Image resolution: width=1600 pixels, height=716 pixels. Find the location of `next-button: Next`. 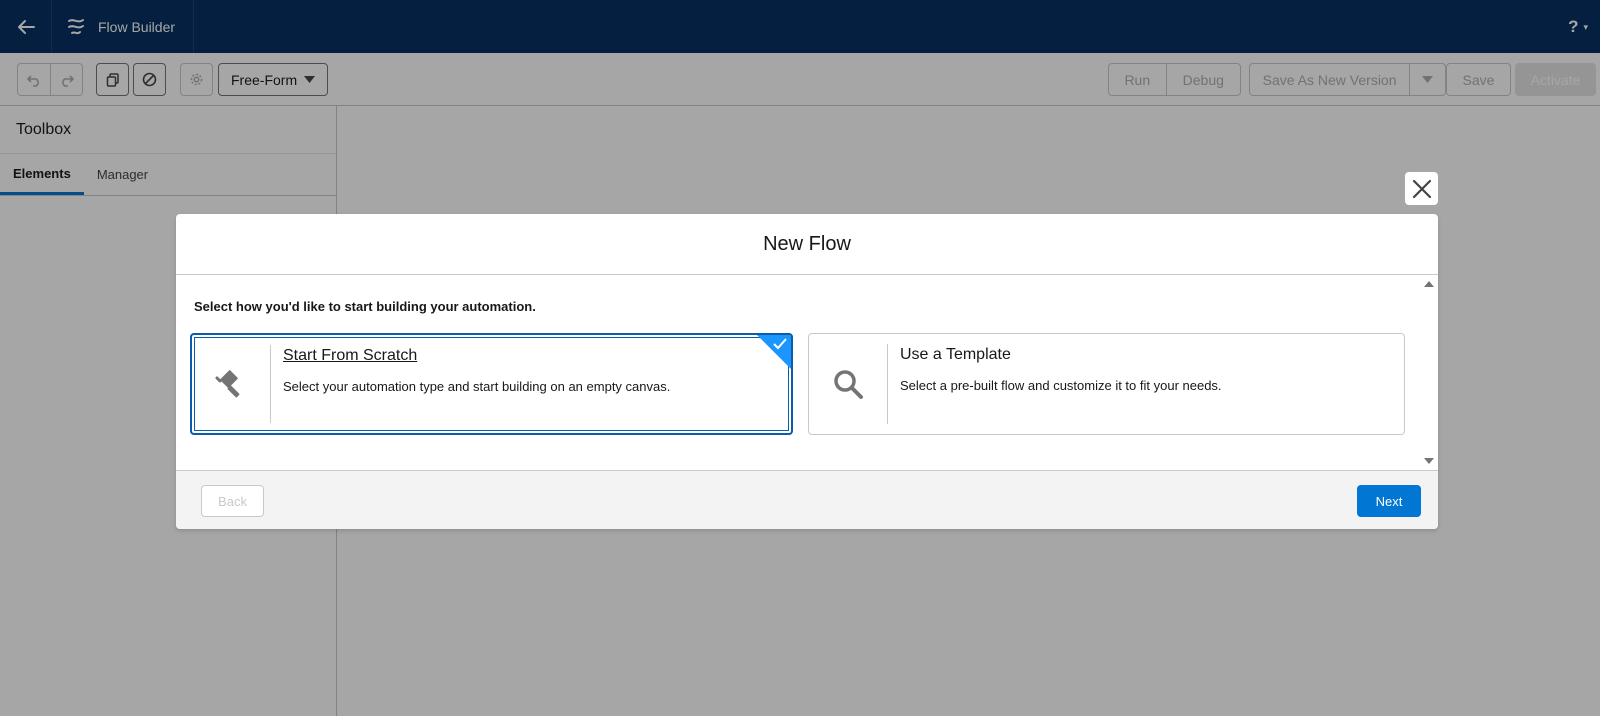

next-button: Next is located at coordinates (1389, 501).